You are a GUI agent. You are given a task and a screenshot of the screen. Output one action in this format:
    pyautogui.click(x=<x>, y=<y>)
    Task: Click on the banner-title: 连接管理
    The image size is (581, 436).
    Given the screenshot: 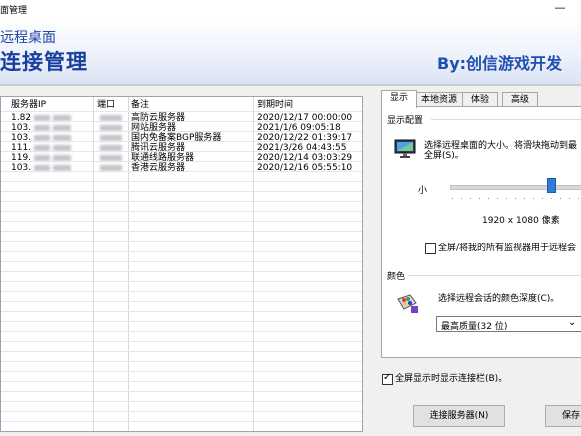 What is the action you would take?
    pyautogui.click(x=44, y=62)
    